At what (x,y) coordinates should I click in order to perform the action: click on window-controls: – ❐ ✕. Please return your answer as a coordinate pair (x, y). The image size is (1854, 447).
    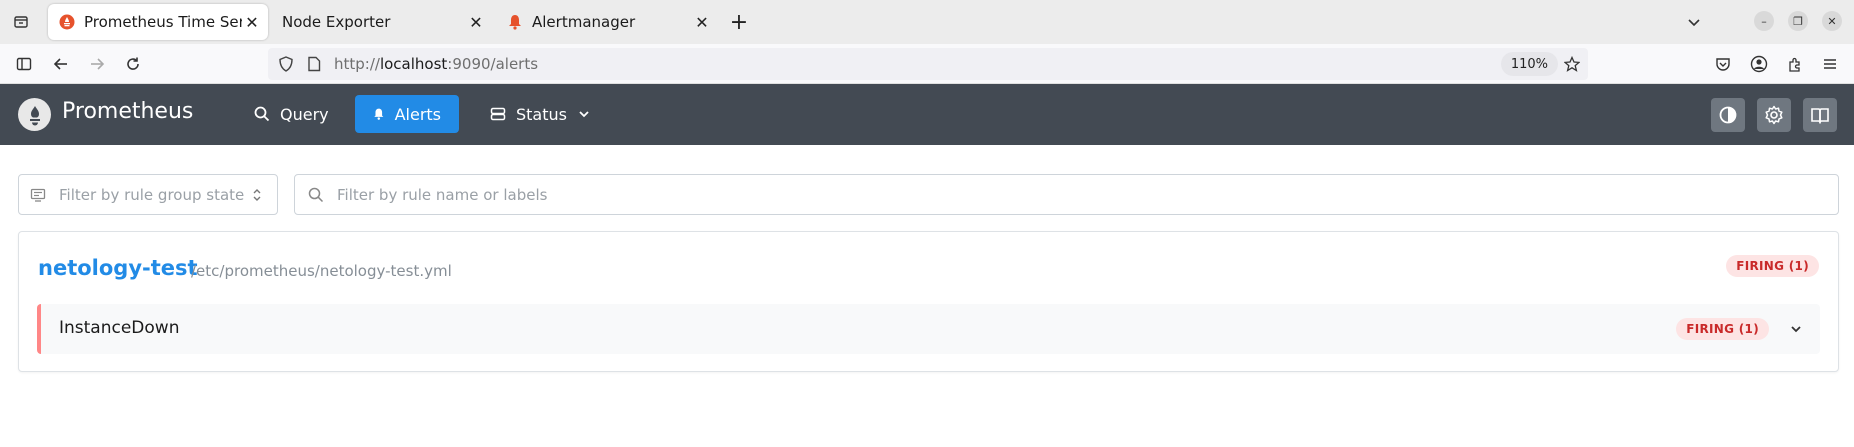
    Looking at the image, I should click on (1798, 21).